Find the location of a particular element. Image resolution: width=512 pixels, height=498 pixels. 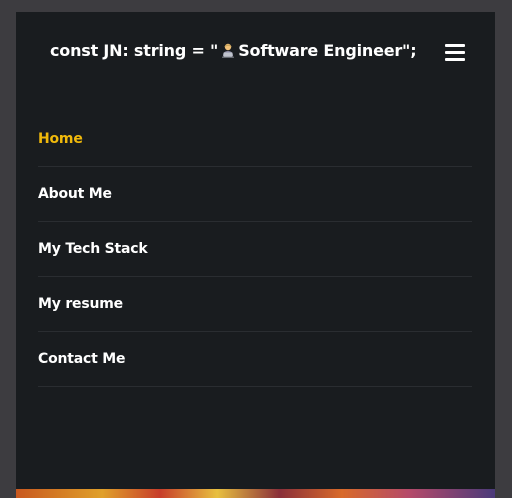

nav-item-tech-stack: My Tech Stack is located at coordinates (255, 249).